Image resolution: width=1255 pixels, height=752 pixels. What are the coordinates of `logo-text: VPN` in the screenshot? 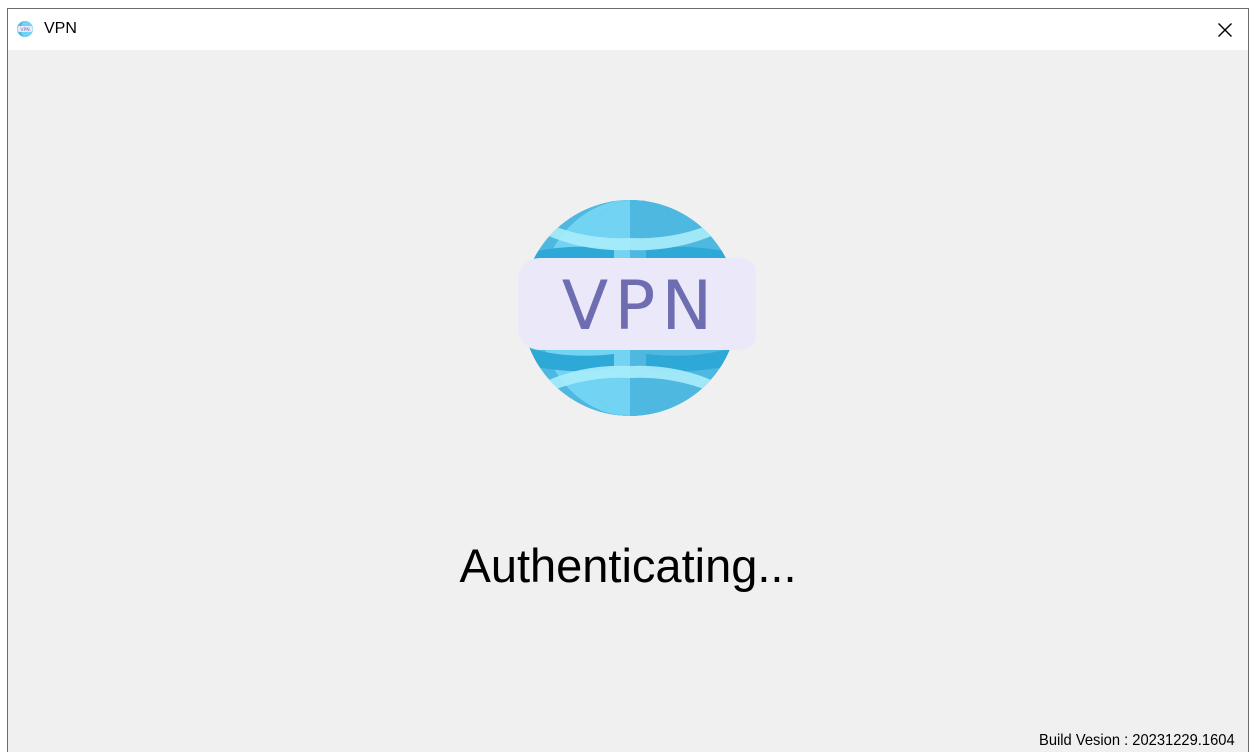 It's located at (640, 306).